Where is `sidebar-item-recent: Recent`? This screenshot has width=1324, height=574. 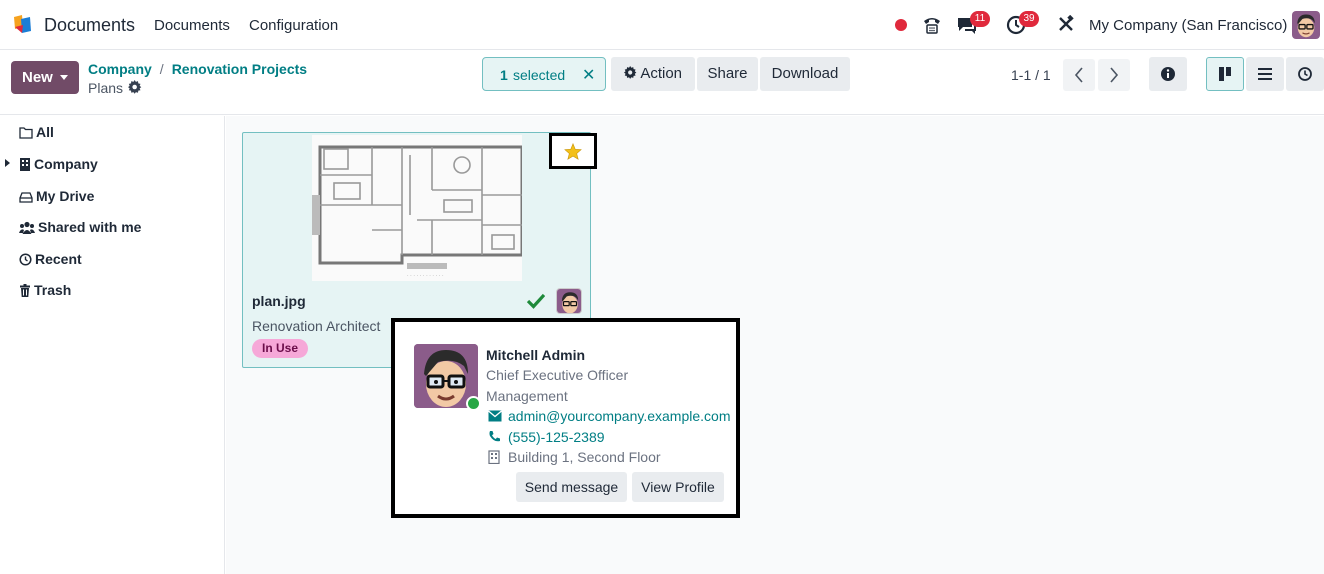
sidebar-item-recent: Recent is located at coordinates (50, 259).